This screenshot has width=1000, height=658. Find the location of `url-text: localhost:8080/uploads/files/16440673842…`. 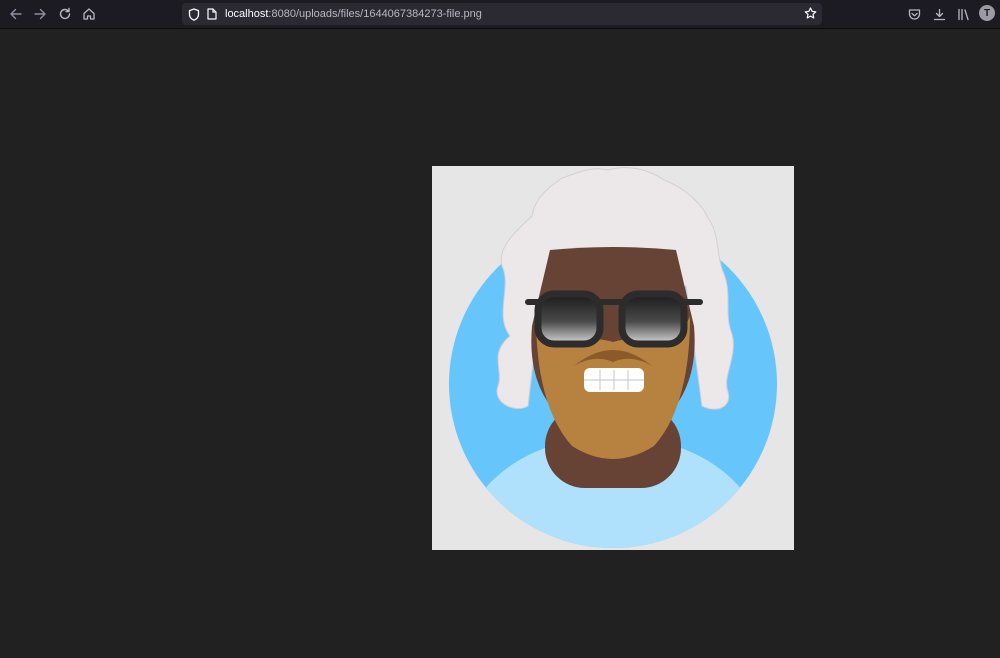

url-text: localhost:8080/uploads/files/16440673842… is located at coordinates (353, 14).